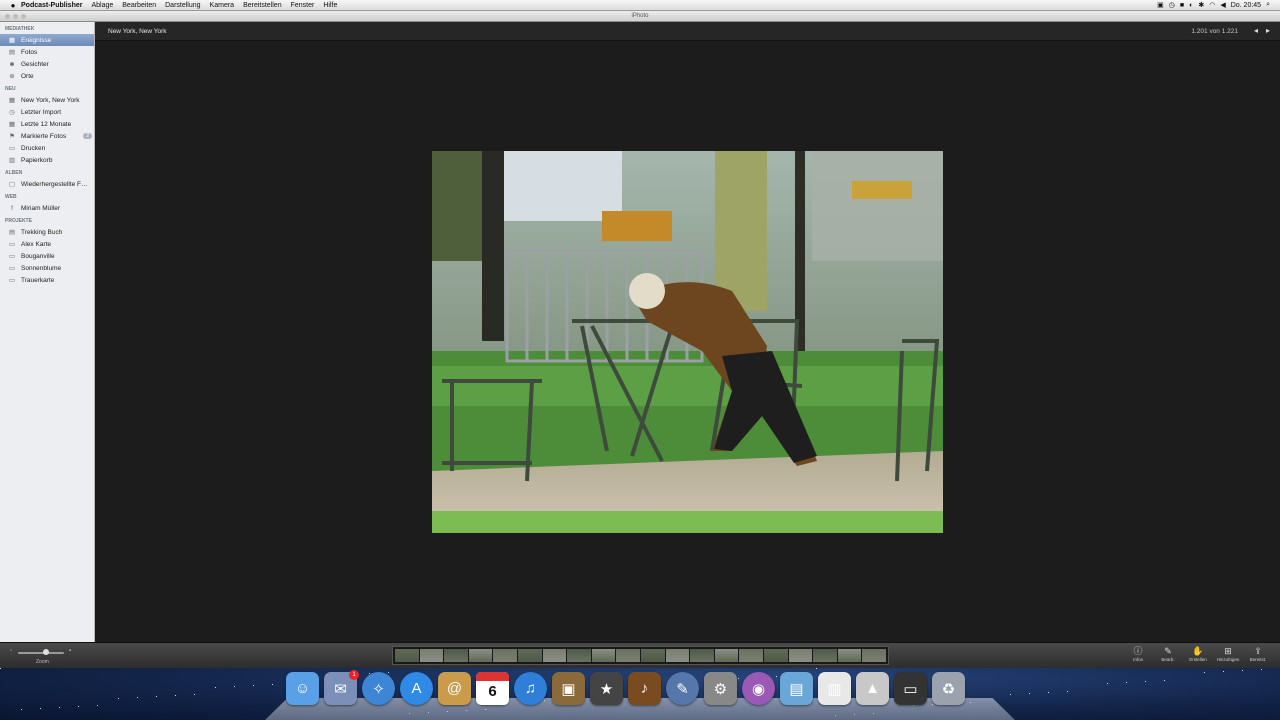 This screenshot has width=1280, height=720. I want to click on zoom-small-icon: ▫, so click(11, 651).